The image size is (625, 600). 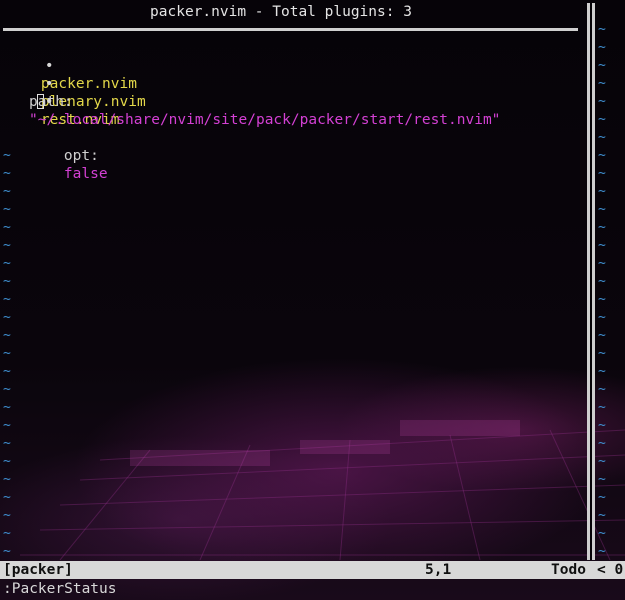 What do you see at coordinates (312, 570) in the screenshot?
I see `status-line: [packer] 5,1 Todo < 0` at bounding box center [312, 570].